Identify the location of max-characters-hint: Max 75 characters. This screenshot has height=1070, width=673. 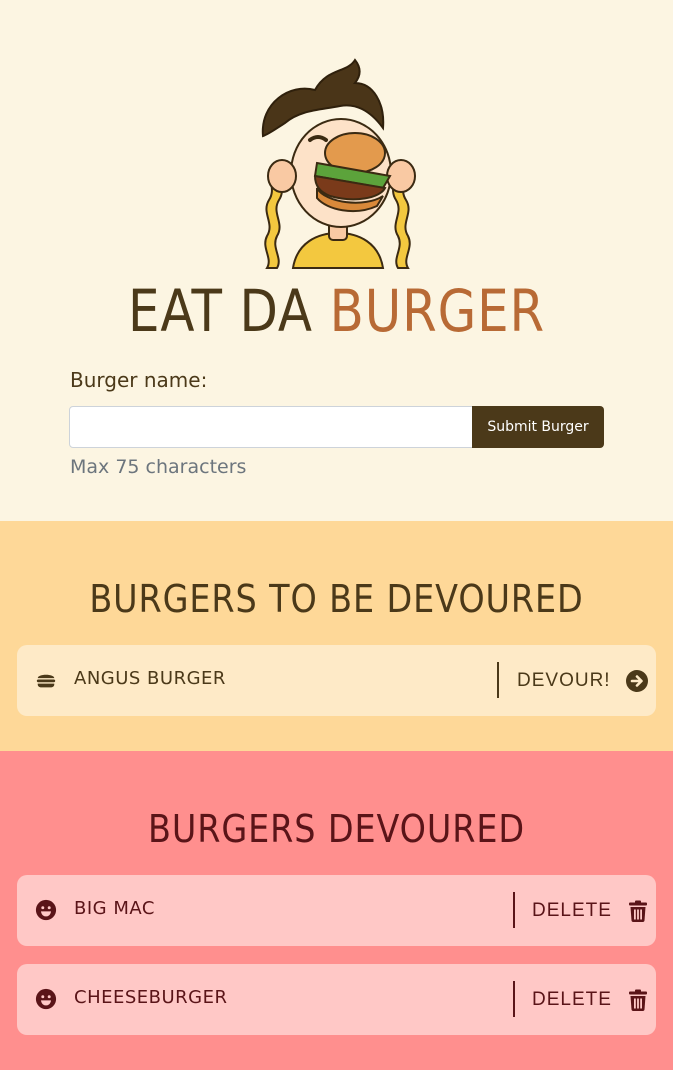
(158, 467).